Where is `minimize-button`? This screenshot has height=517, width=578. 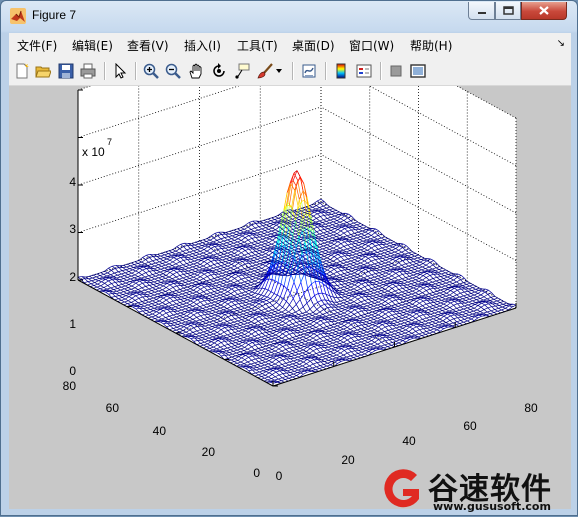
minimize-button is located at coordinates (481, 11).